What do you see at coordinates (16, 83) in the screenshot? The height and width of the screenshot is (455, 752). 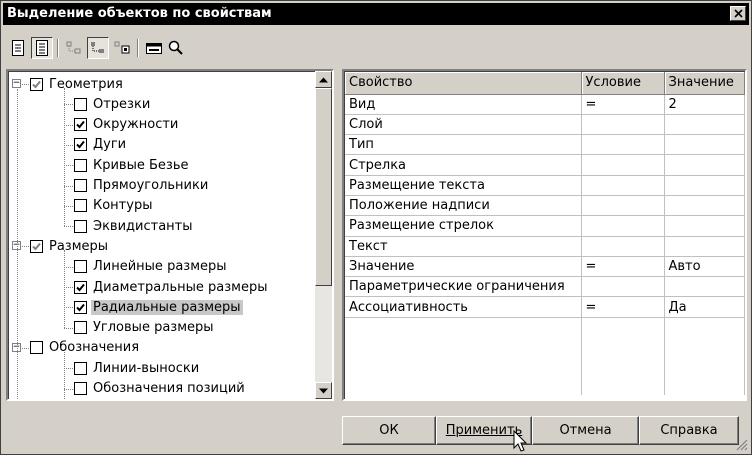 I see `tree-expander: −` at bounding box center [16, 83].